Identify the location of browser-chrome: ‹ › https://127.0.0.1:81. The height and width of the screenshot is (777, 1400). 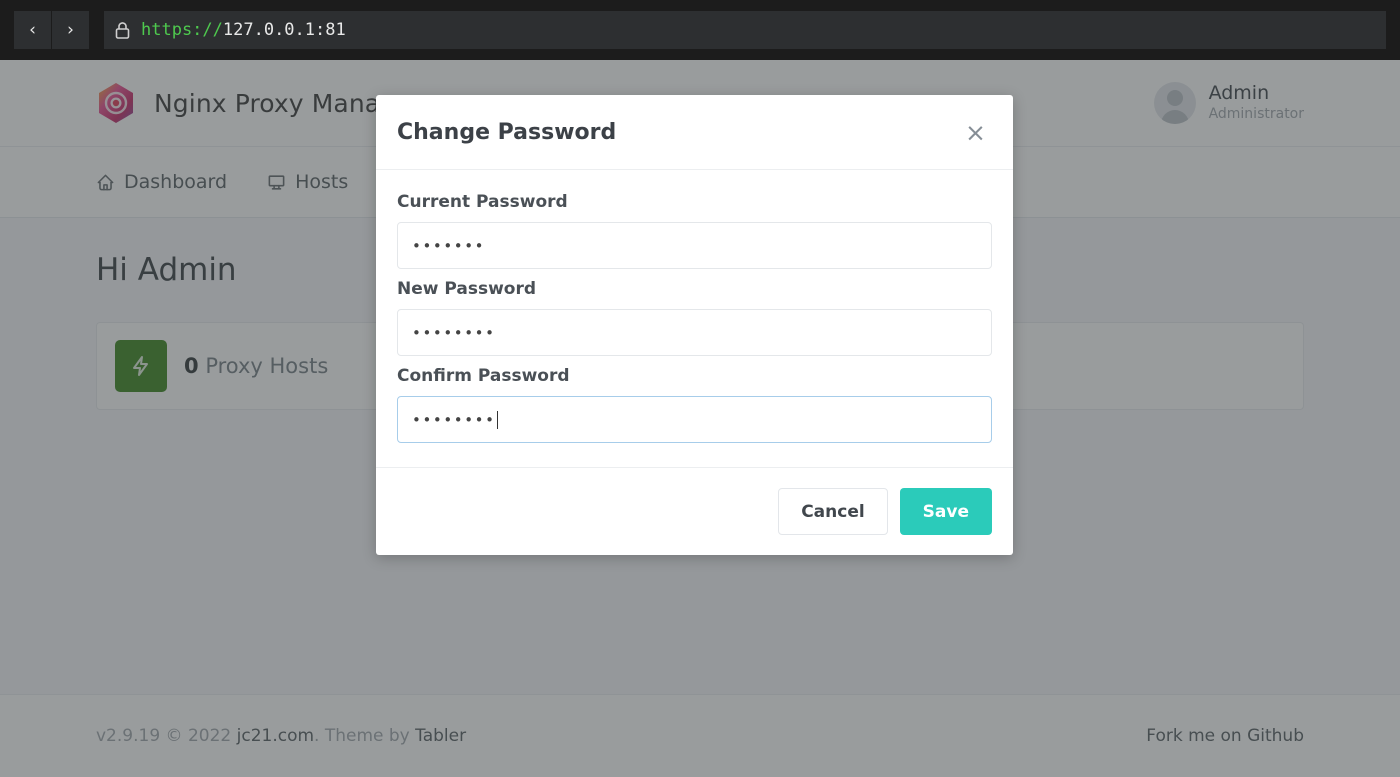
(700, 30).